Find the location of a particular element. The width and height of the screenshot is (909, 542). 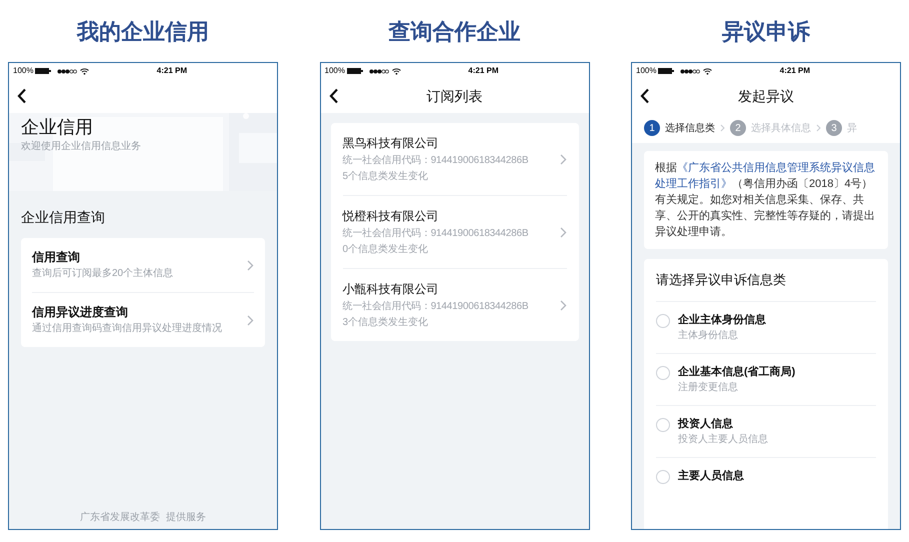

company-name: 小甑科技有限公司 is located at coordinates (391, 289).